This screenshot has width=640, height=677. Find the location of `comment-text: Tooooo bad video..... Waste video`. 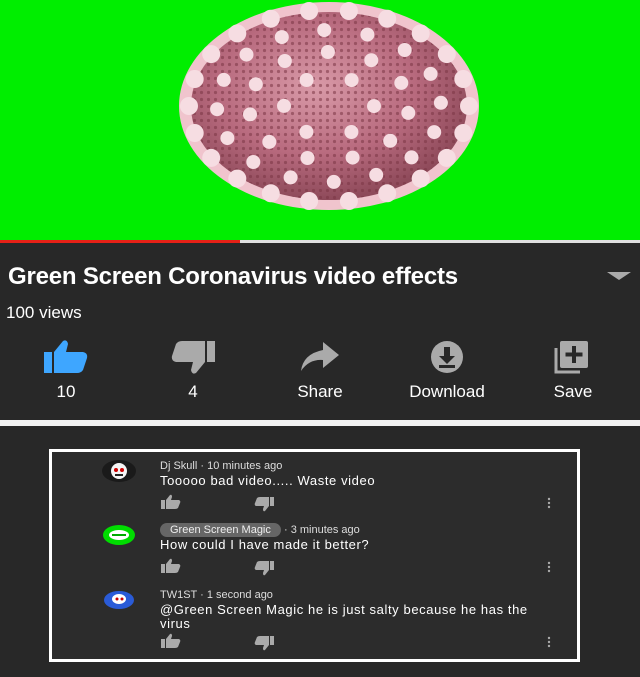

comment-text: Tooooo bad video..... Waste video is located at coordinates (268, 480).